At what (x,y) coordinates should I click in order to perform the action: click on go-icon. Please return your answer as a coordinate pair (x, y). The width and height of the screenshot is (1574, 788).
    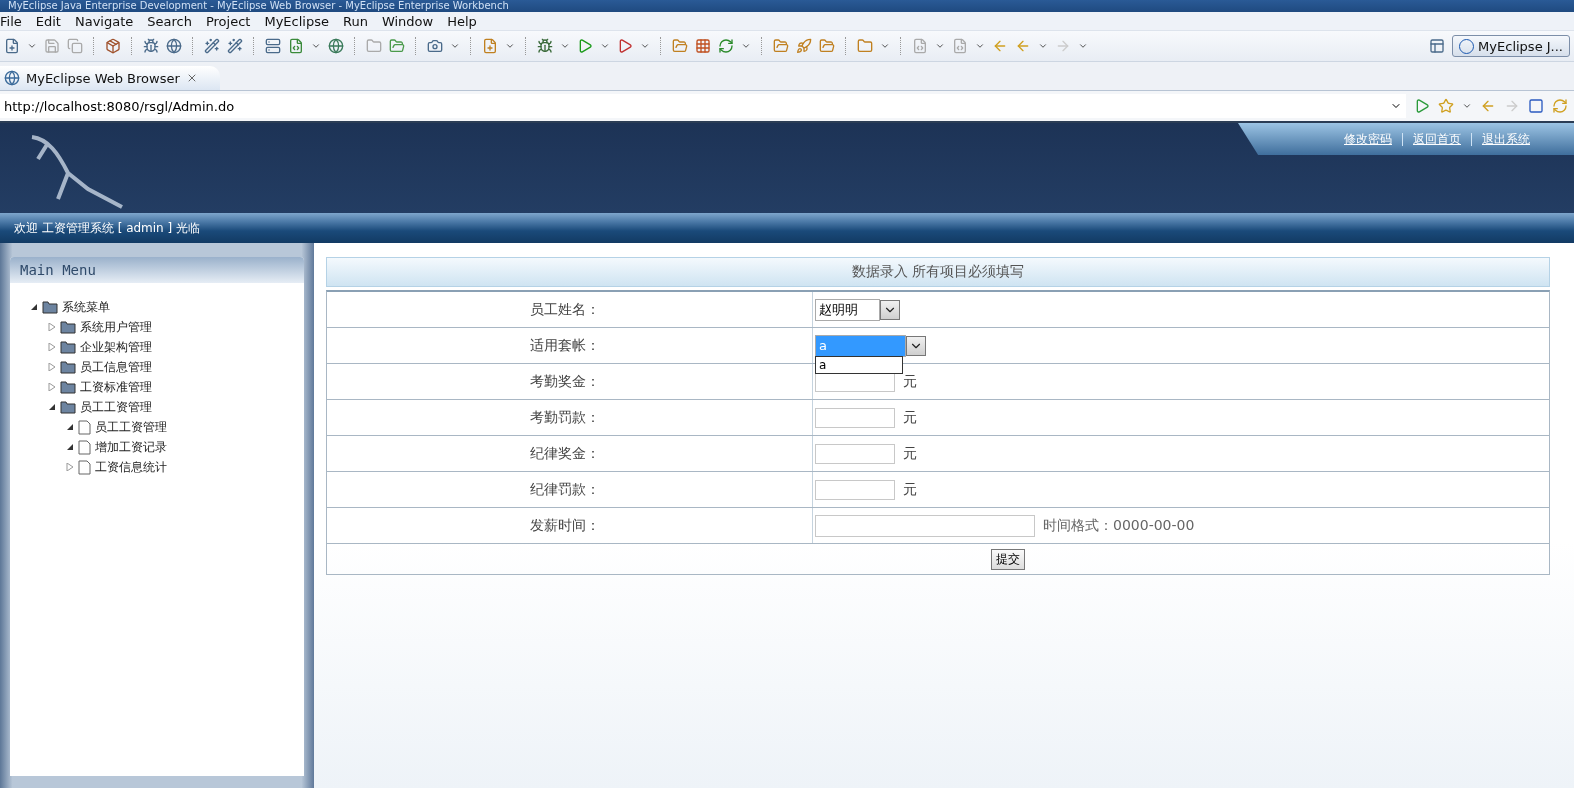
    Looking at the image, I should click on (1422, 106).